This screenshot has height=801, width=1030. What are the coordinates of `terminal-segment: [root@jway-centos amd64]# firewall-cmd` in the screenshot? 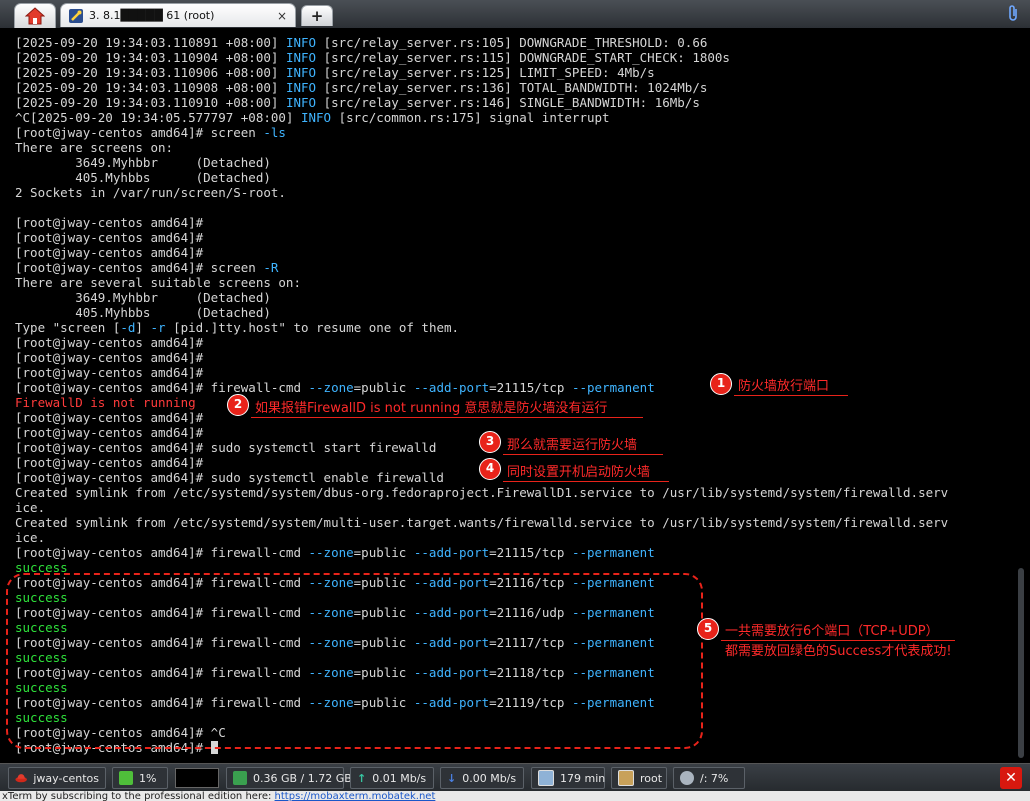 It's located at (162, 387).